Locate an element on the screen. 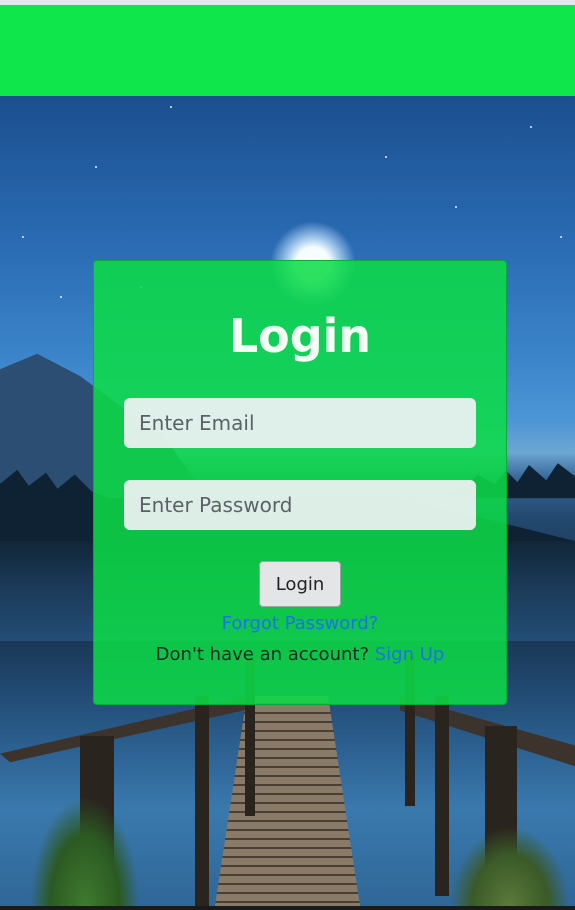 The image size is (575, 910). dock-rail-left is located at coordinates (125, 729).